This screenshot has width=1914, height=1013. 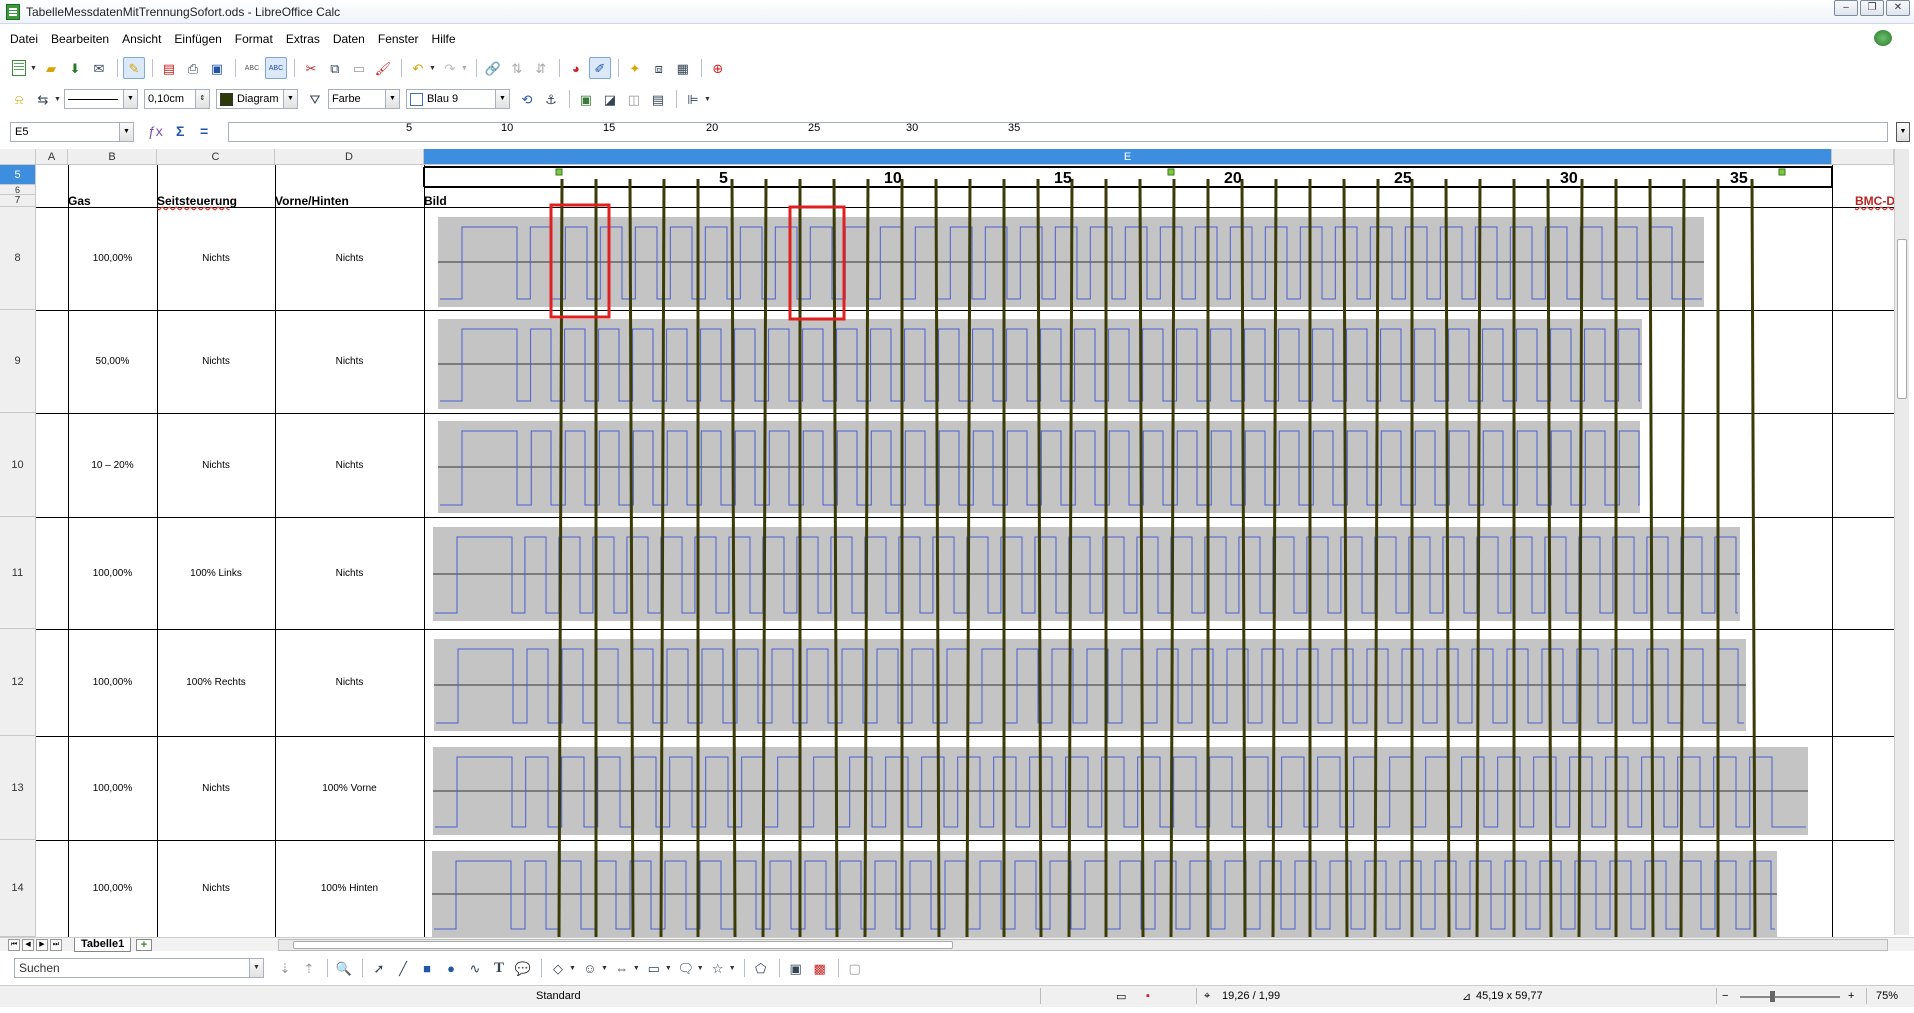 What do you see at coordinates (1851, 996) in the screenshot?
I see `zoom-in-icon: +` at bounding box center [1851, 996].